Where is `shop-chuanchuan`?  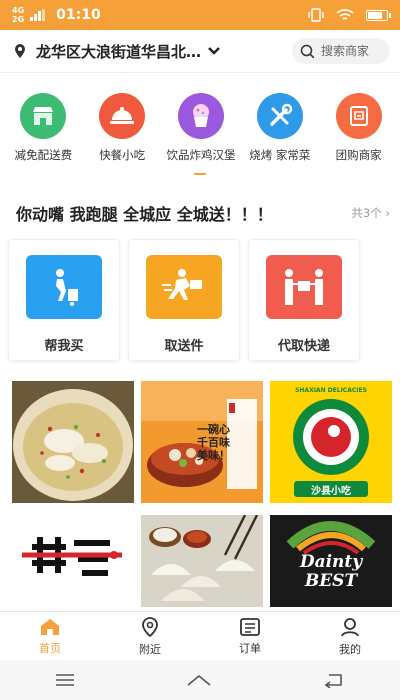
shop-chuanchuan is located at coordinates (73, 561).